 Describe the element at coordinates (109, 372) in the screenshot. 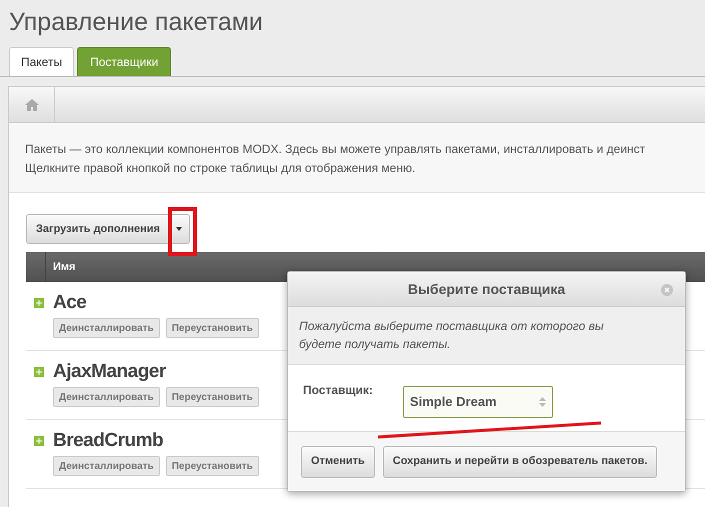

I see `package-name: AjaxManager` at that location.